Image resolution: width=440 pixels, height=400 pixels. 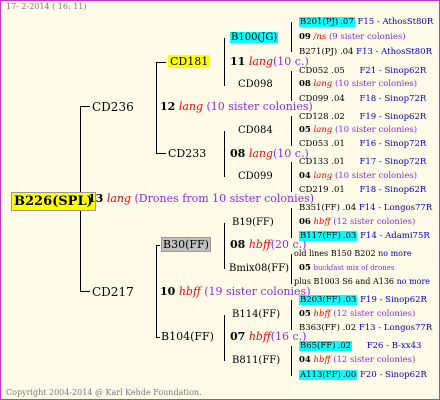 I want to click on leaf-row: B271(PJ) .04 F13 - AthosSt80R, so click(x=365, y=52).